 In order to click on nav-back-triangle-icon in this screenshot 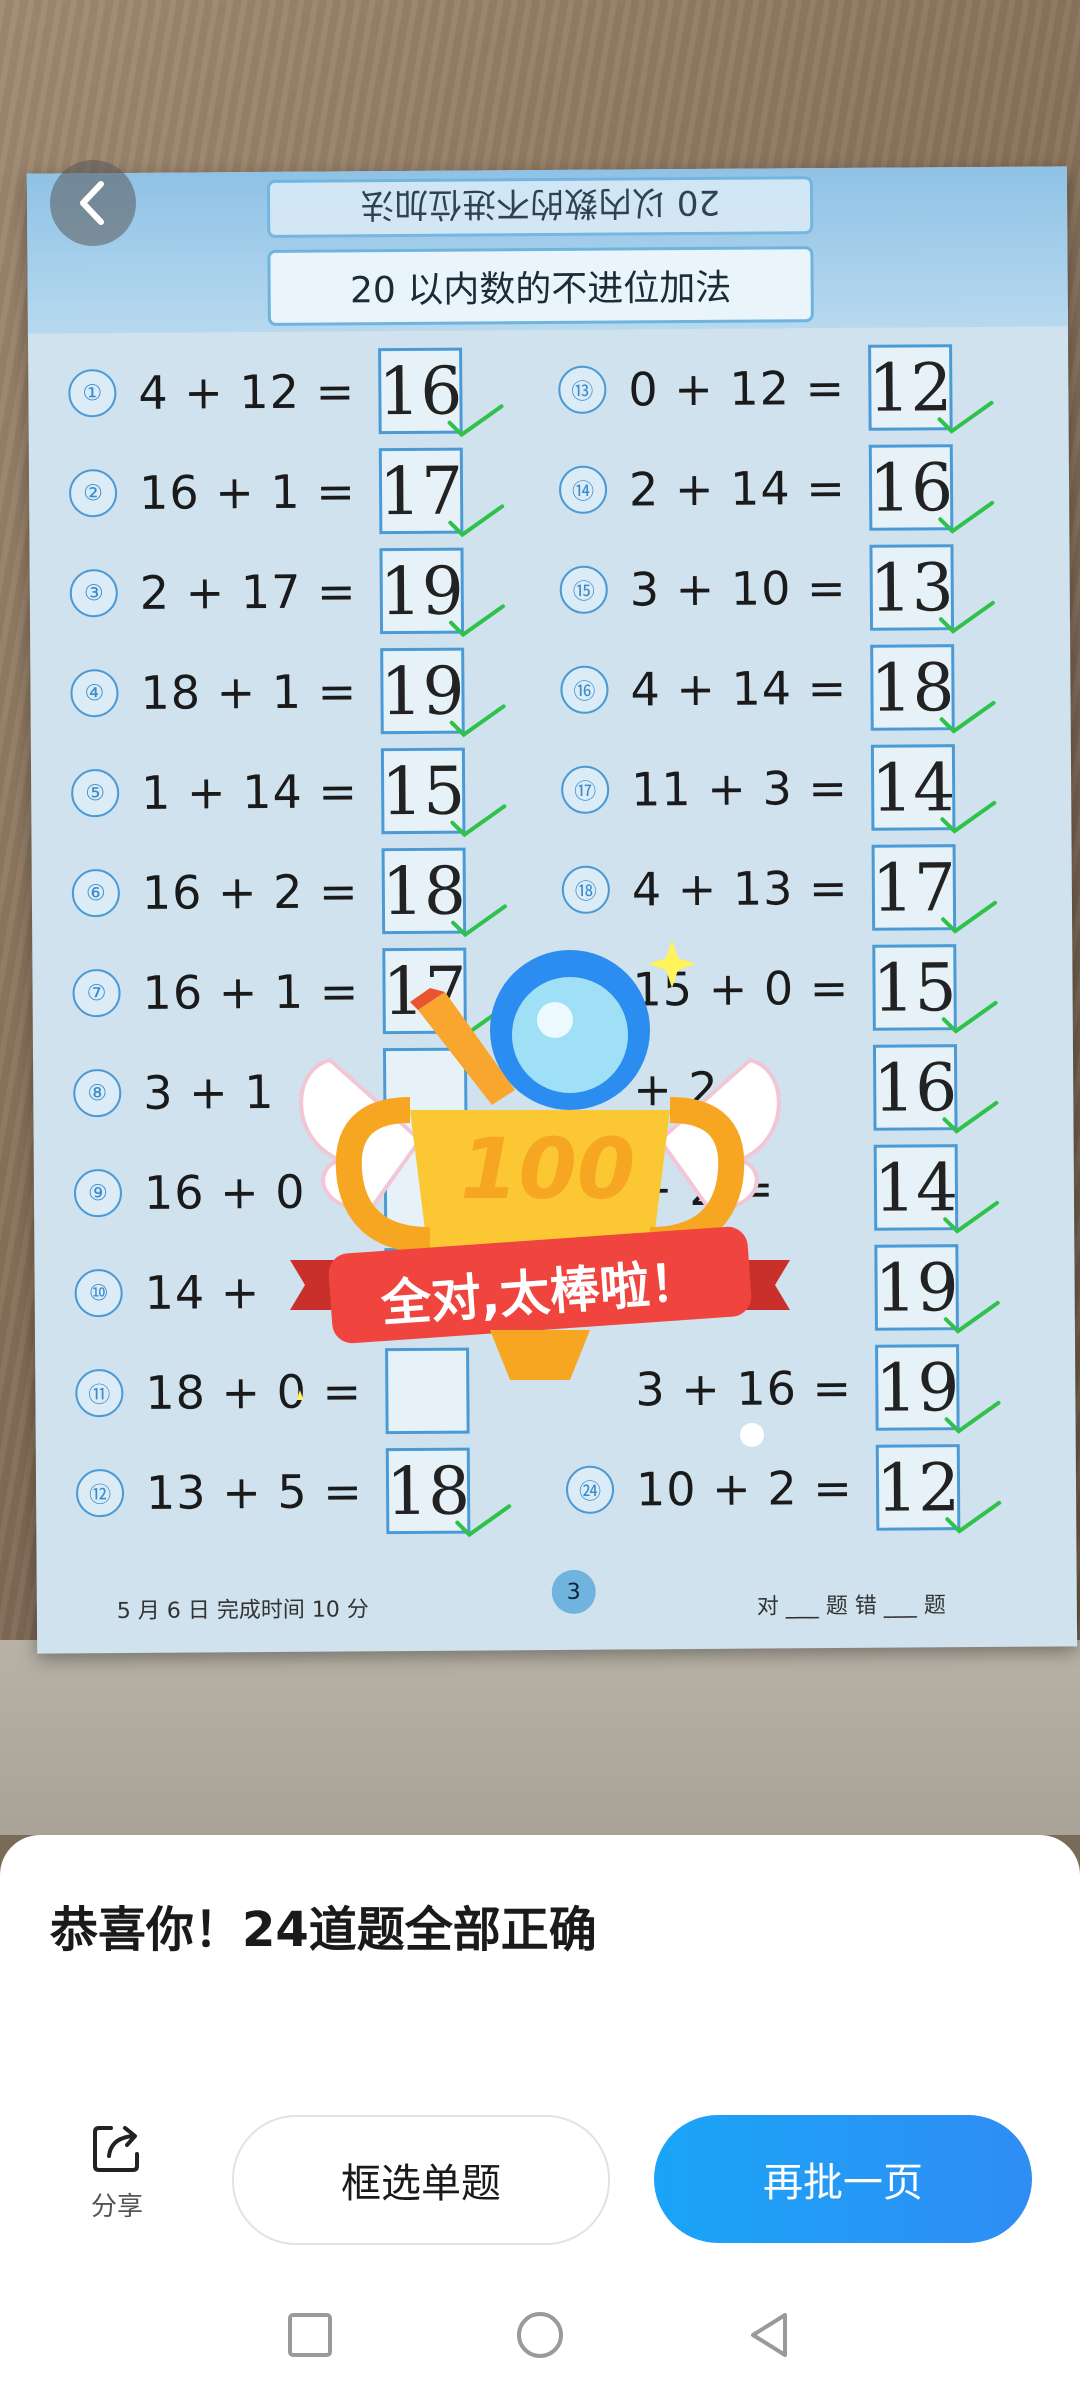, I will do `click(770, 2335)`.